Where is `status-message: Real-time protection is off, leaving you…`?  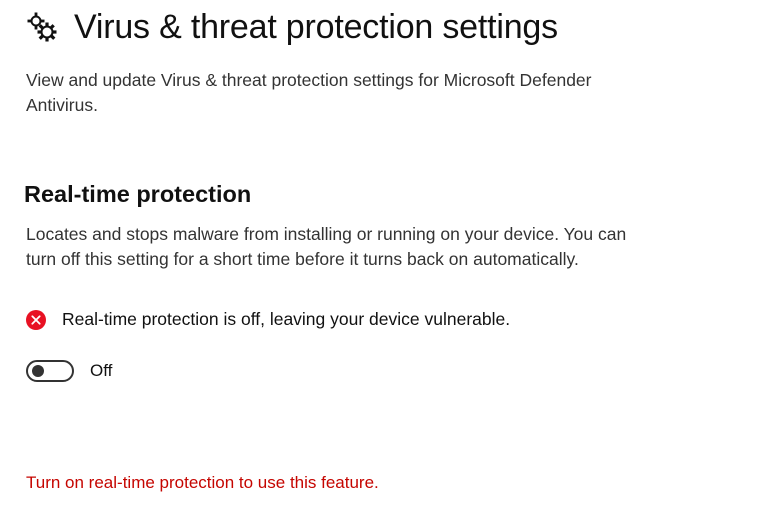
status-message: Real-time protection is off, leaving you… is located at coordinates (268, 319).